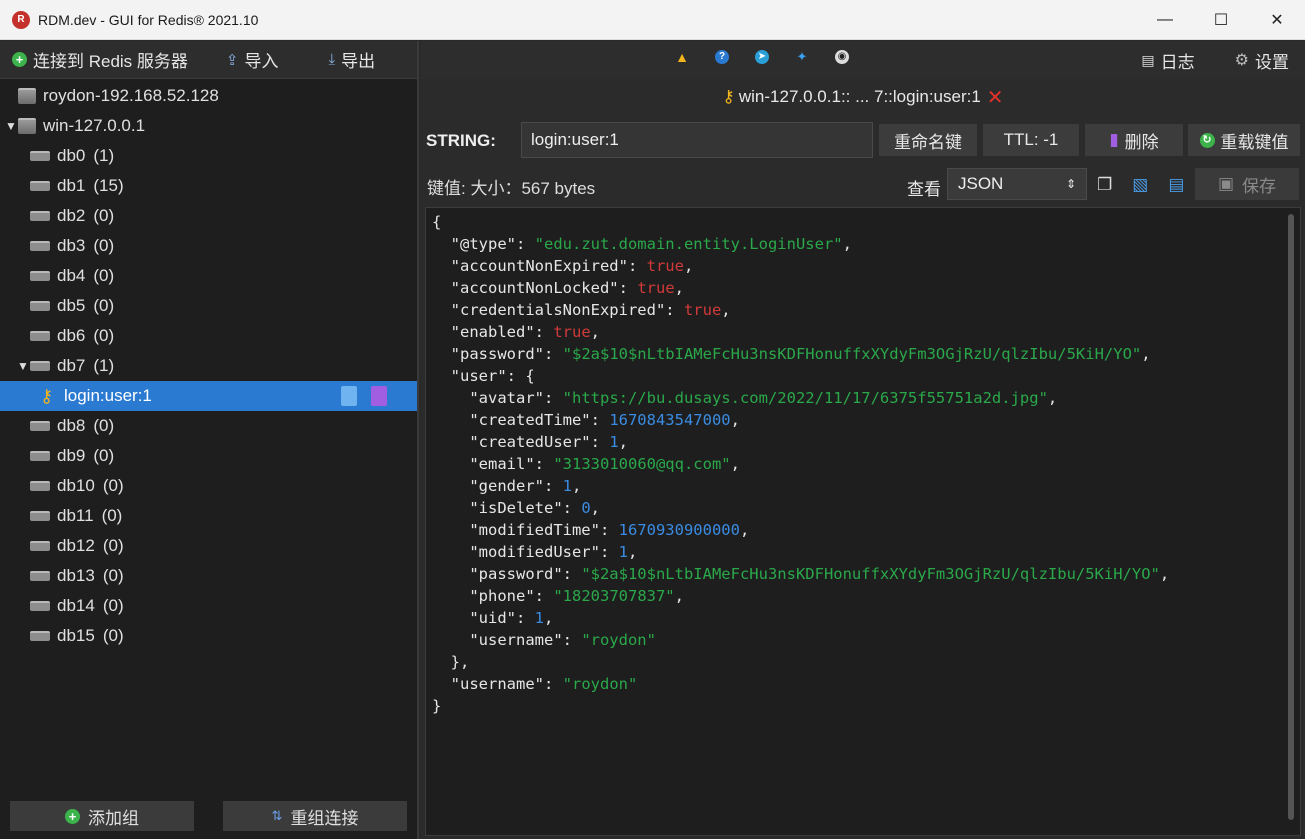 The image size is (1305, 839). What do you see at coordinates (208, 216) in the screenshot?
I see `tree-db-item: db2 (0)` at bounding box center [208, 216].